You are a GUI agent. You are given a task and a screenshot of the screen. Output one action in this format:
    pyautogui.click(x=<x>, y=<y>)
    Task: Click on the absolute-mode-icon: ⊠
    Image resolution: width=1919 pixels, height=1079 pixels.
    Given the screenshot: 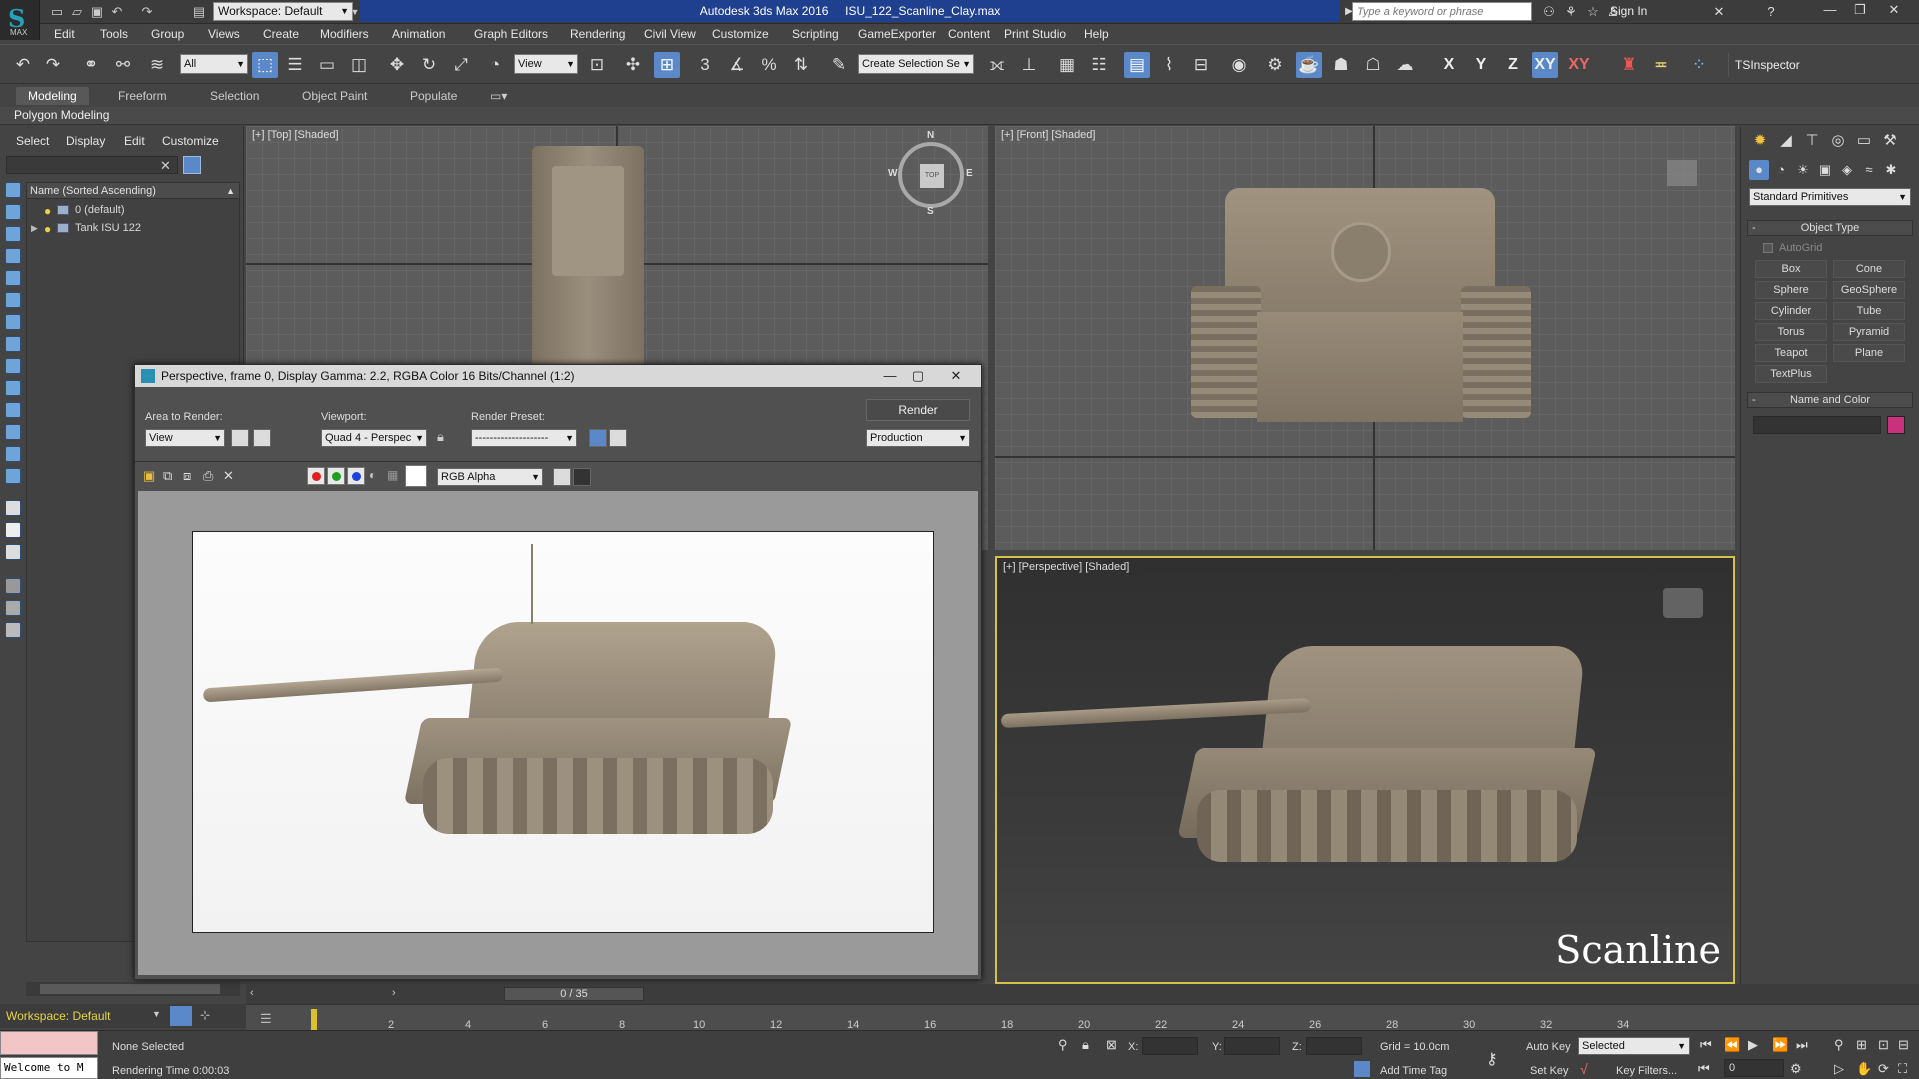 What is the action you would take?
    pyautogui.click(x=1111, y=1045)
    